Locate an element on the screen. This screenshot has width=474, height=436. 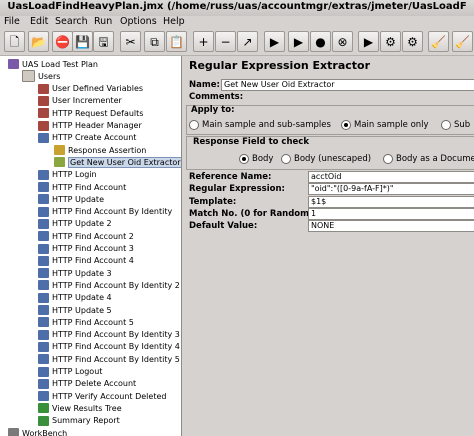
tree-node: HTTP Find Account 2 is located at coordinates (86, 236).